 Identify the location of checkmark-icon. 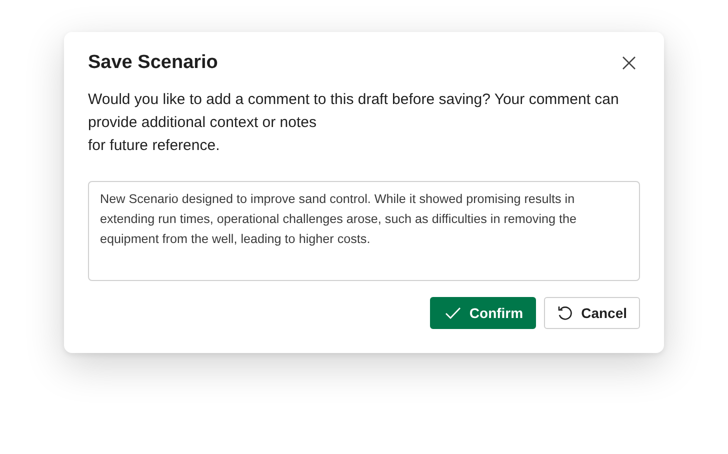
(453, 313).